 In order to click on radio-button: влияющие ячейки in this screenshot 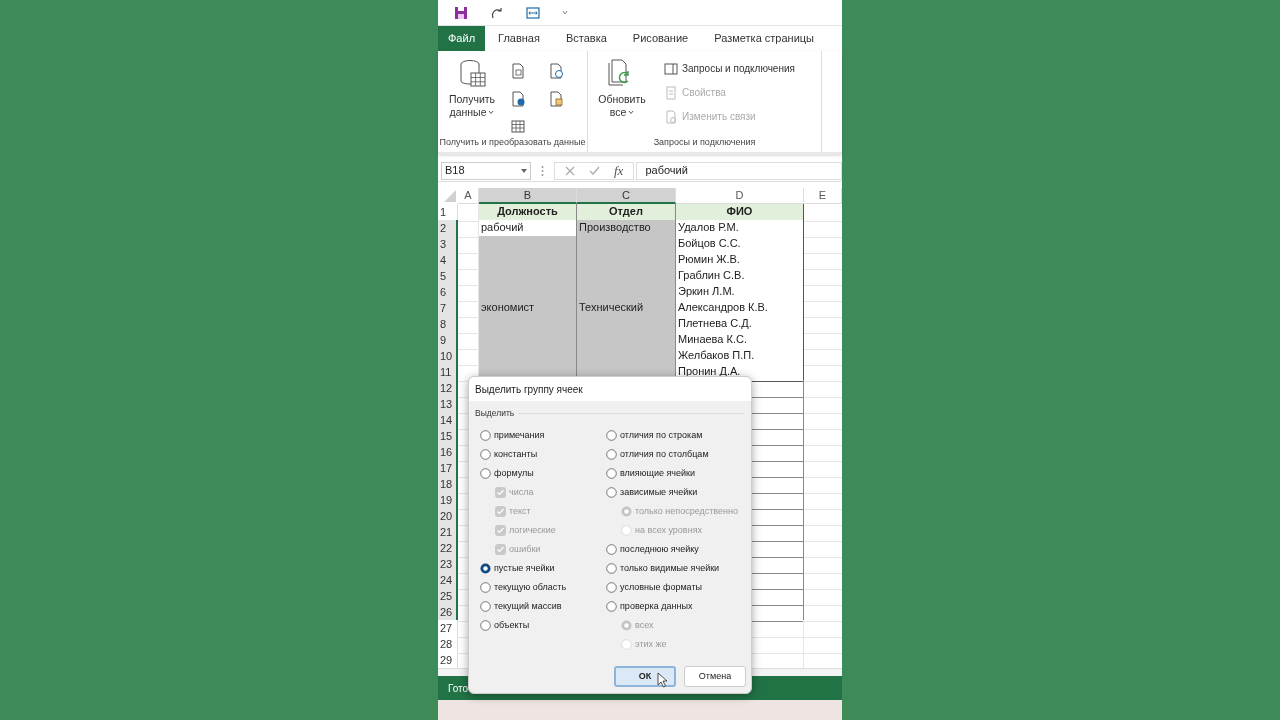, I will do `click(678, 473)`.